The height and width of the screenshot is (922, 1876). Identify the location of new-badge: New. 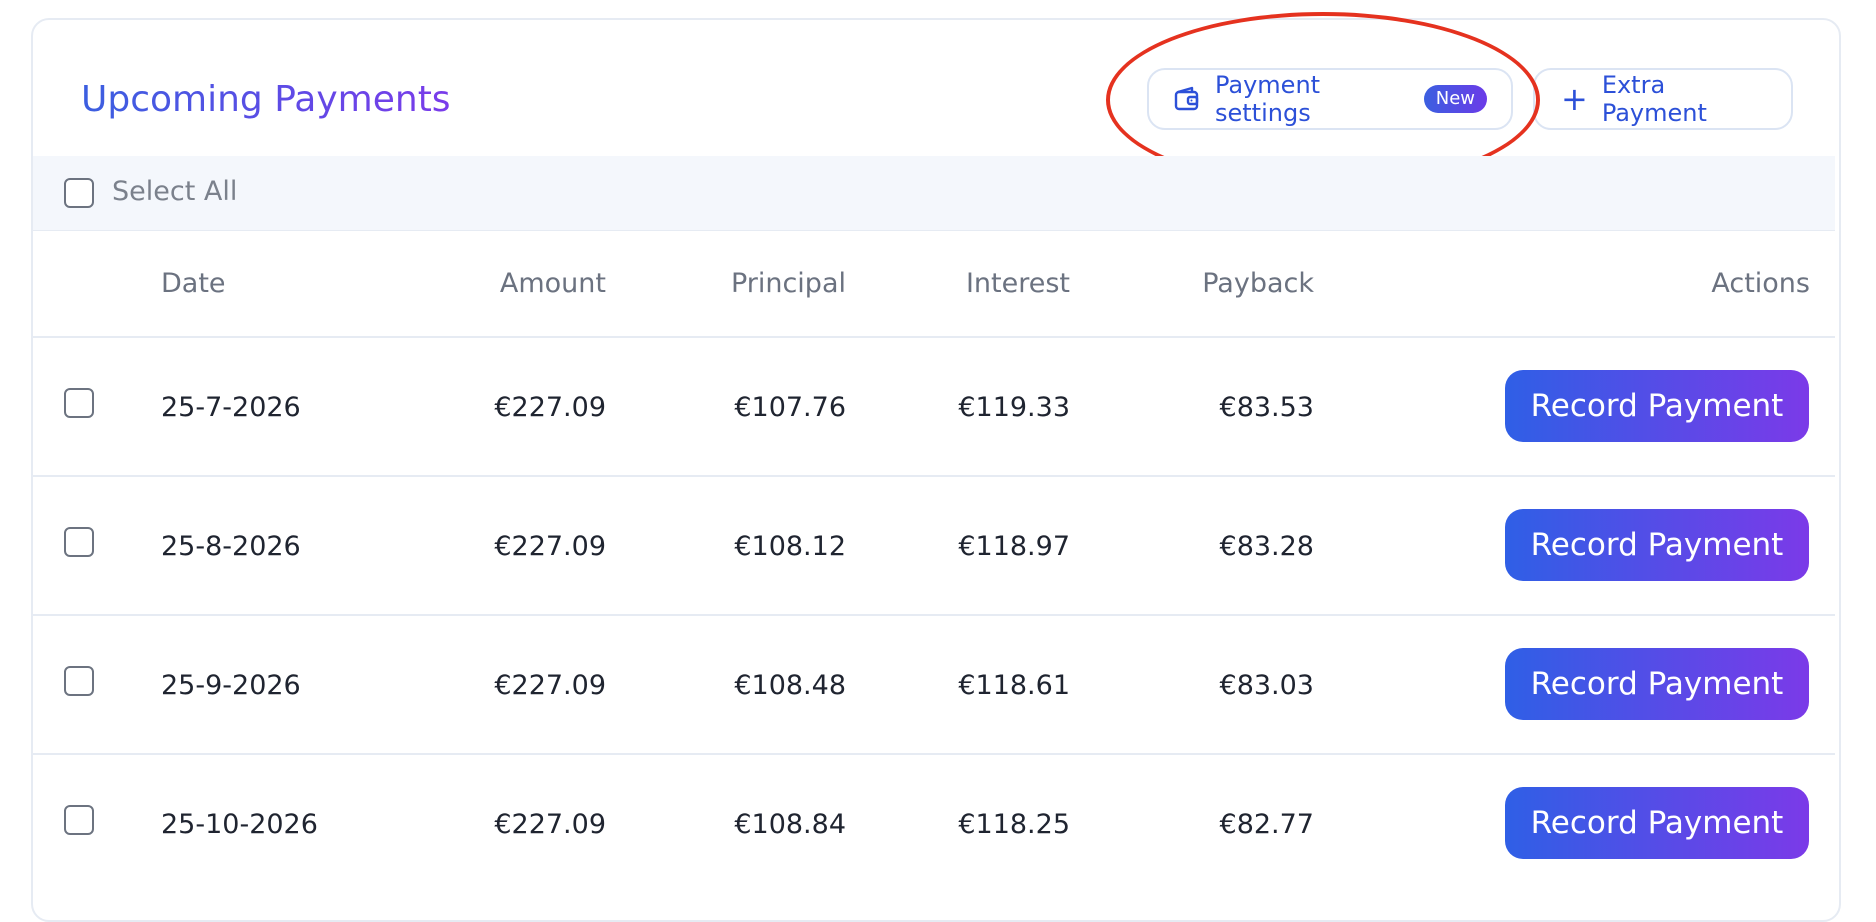
(1455, 99).